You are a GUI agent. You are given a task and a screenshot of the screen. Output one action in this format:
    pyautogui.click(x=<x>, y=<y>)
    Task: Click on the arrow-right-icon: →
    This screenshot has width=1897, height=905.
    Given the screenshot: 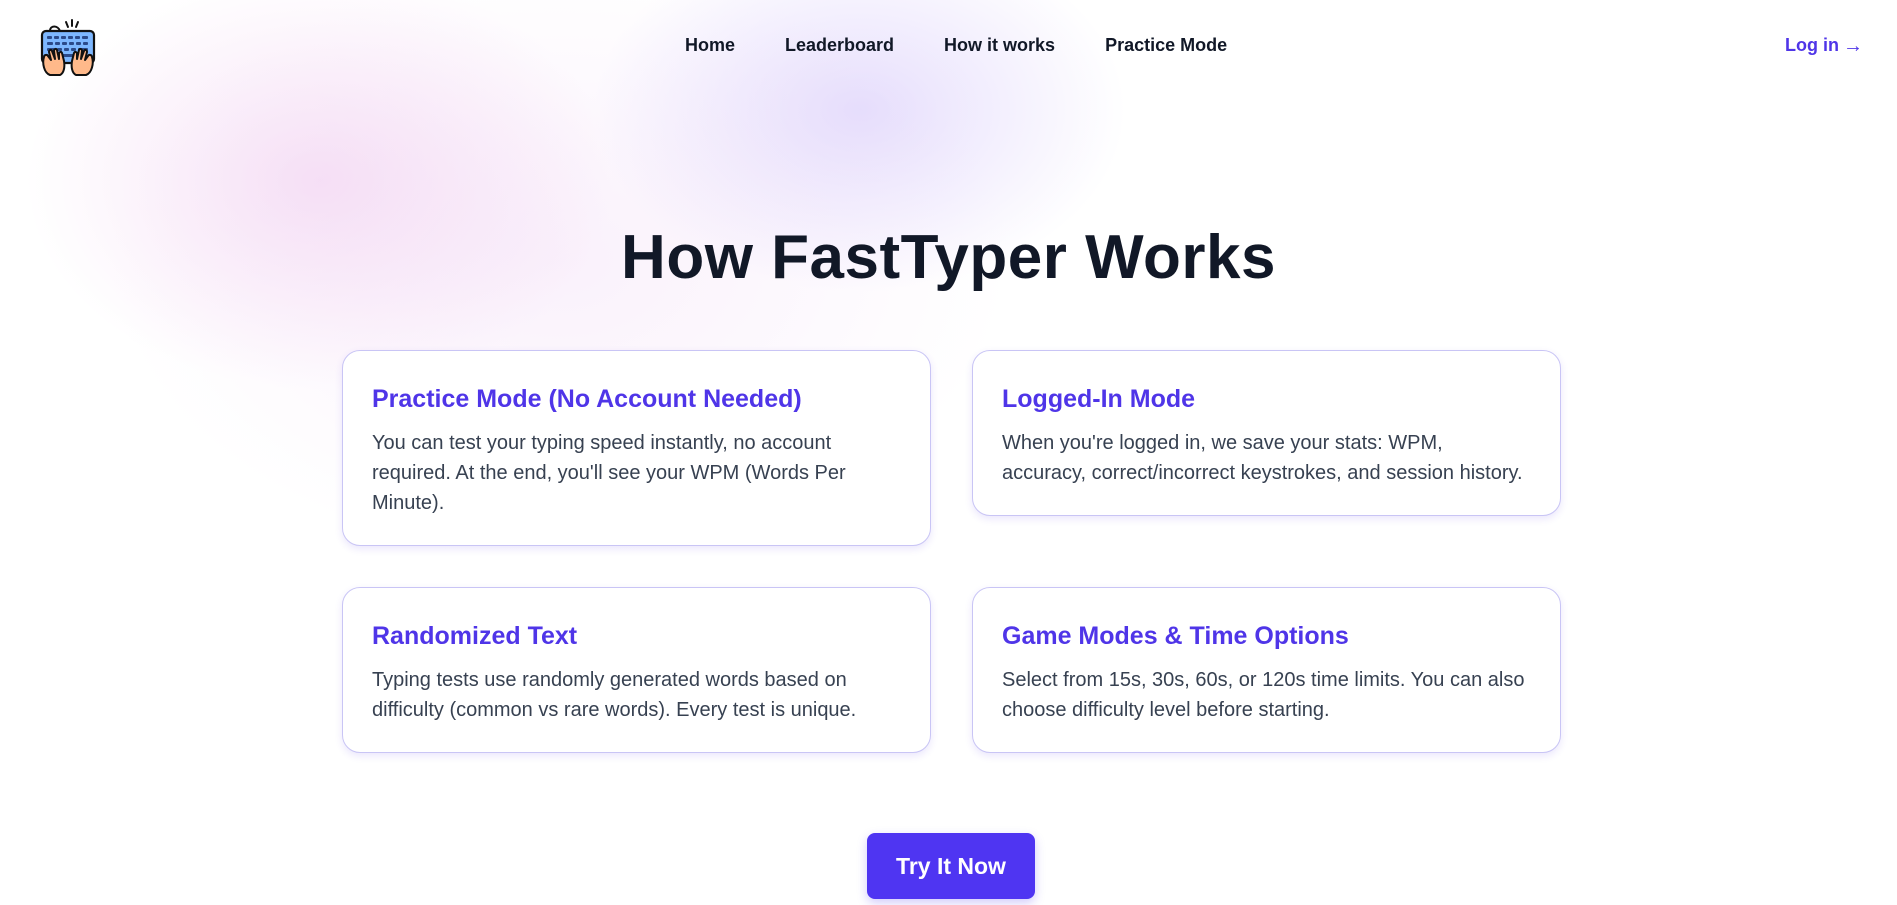 What is the action you would take?
    pyautogui.click(x=1853, y=45)
    